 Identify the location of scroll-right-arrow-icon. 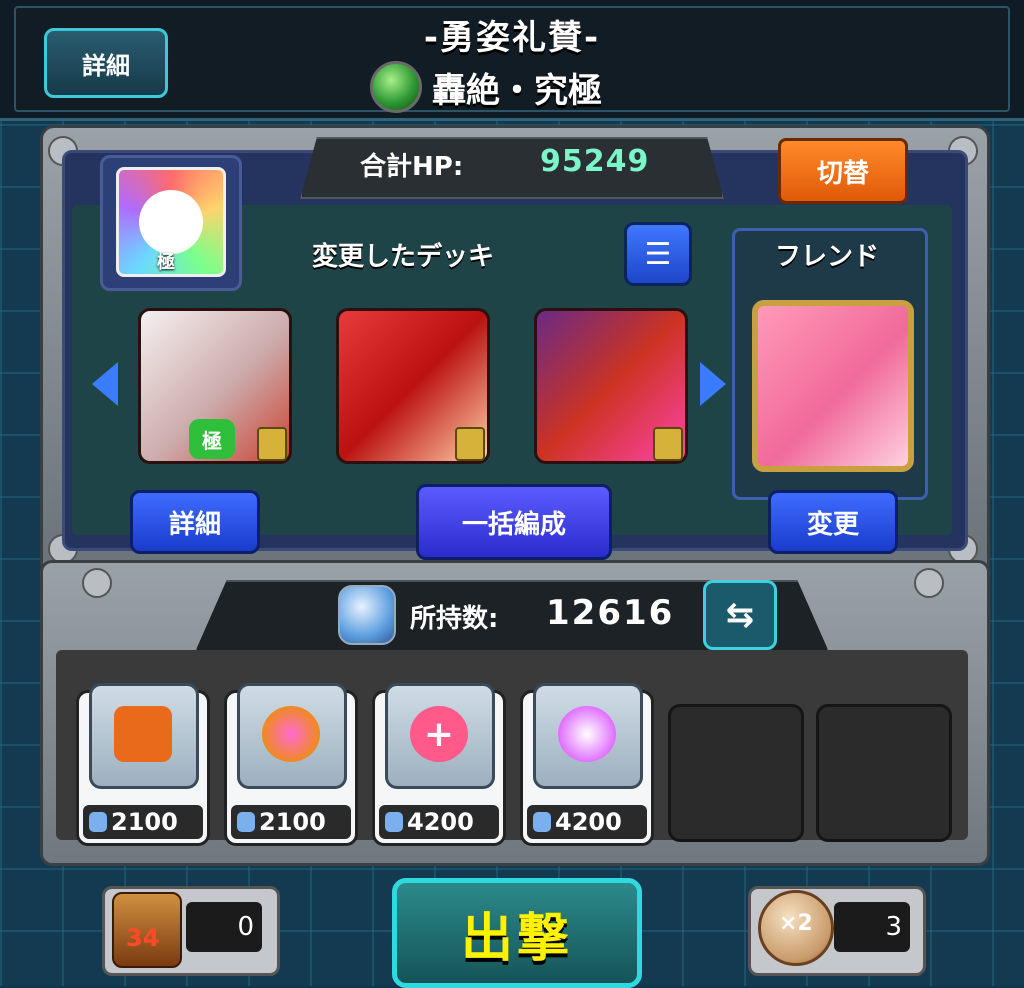
(713, 384).